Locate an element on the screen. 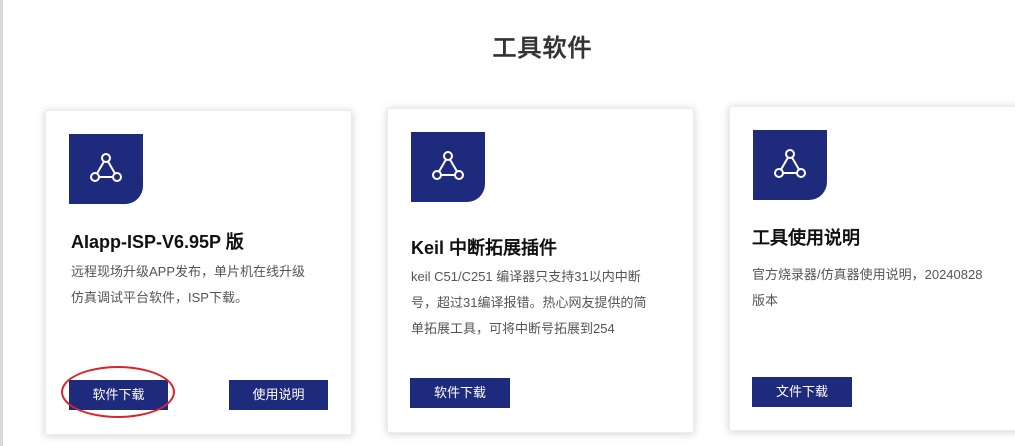  description-line: 官方烧录器/仿真器使用说明，20240828 is located at coordinates (867, 274).